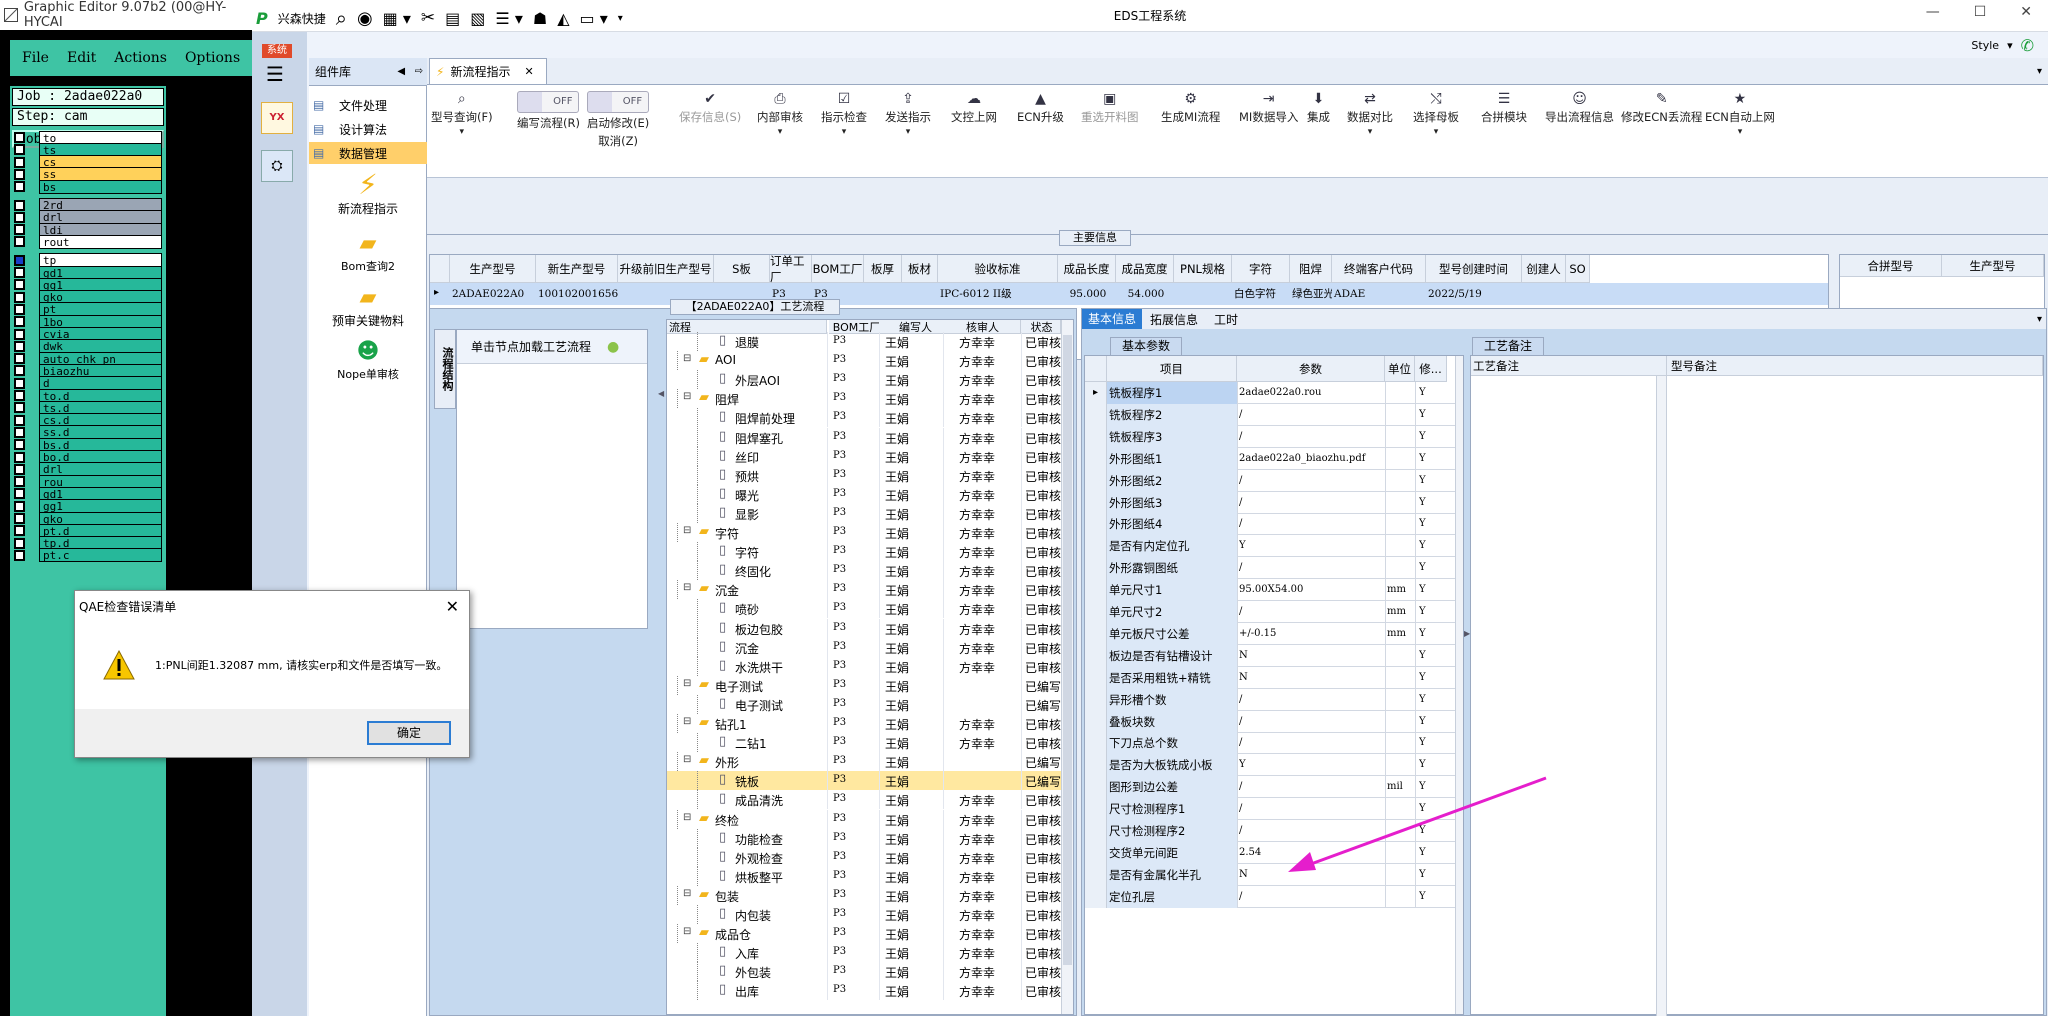 Image resolution: width=2048 pixels, height=1016 pixels. What do you see at coordinates (791, 269) in the screenshot?
I see `column-header: 订单工厂` at bounding box center [791, 269].